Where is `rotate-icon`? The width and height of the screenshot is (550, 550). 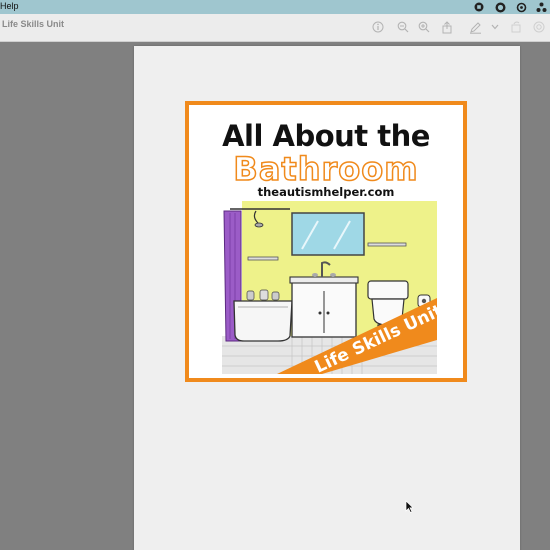
rotate-icon is located at coordinates (516, 27).